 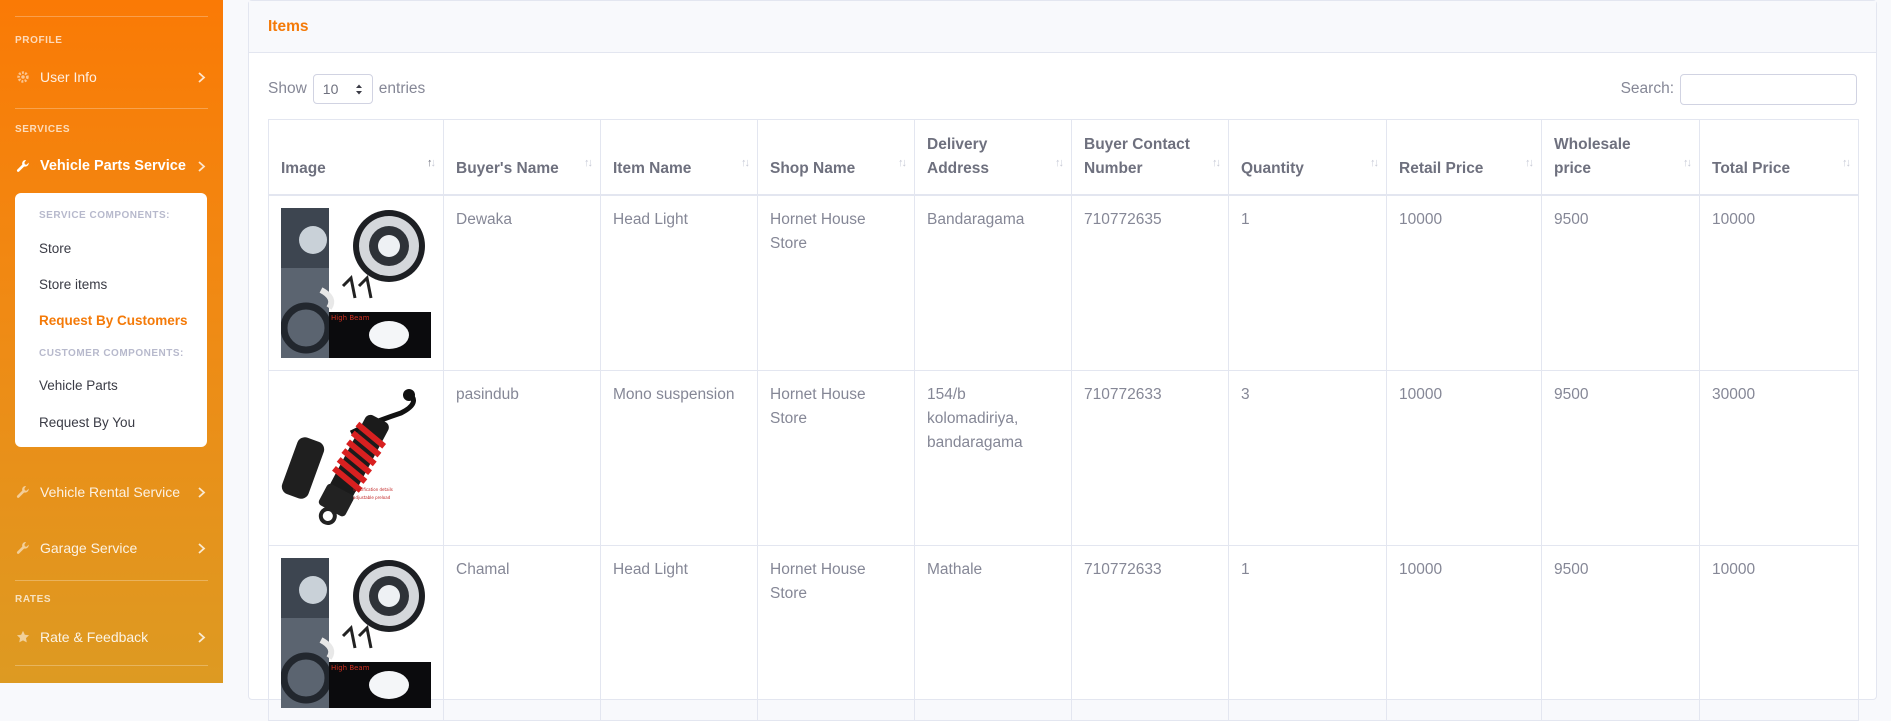 What do you see at coordinates (356, 282) in the screenshot?
I see `headlight-icon: High Beam` at bounding box center [356, 282].